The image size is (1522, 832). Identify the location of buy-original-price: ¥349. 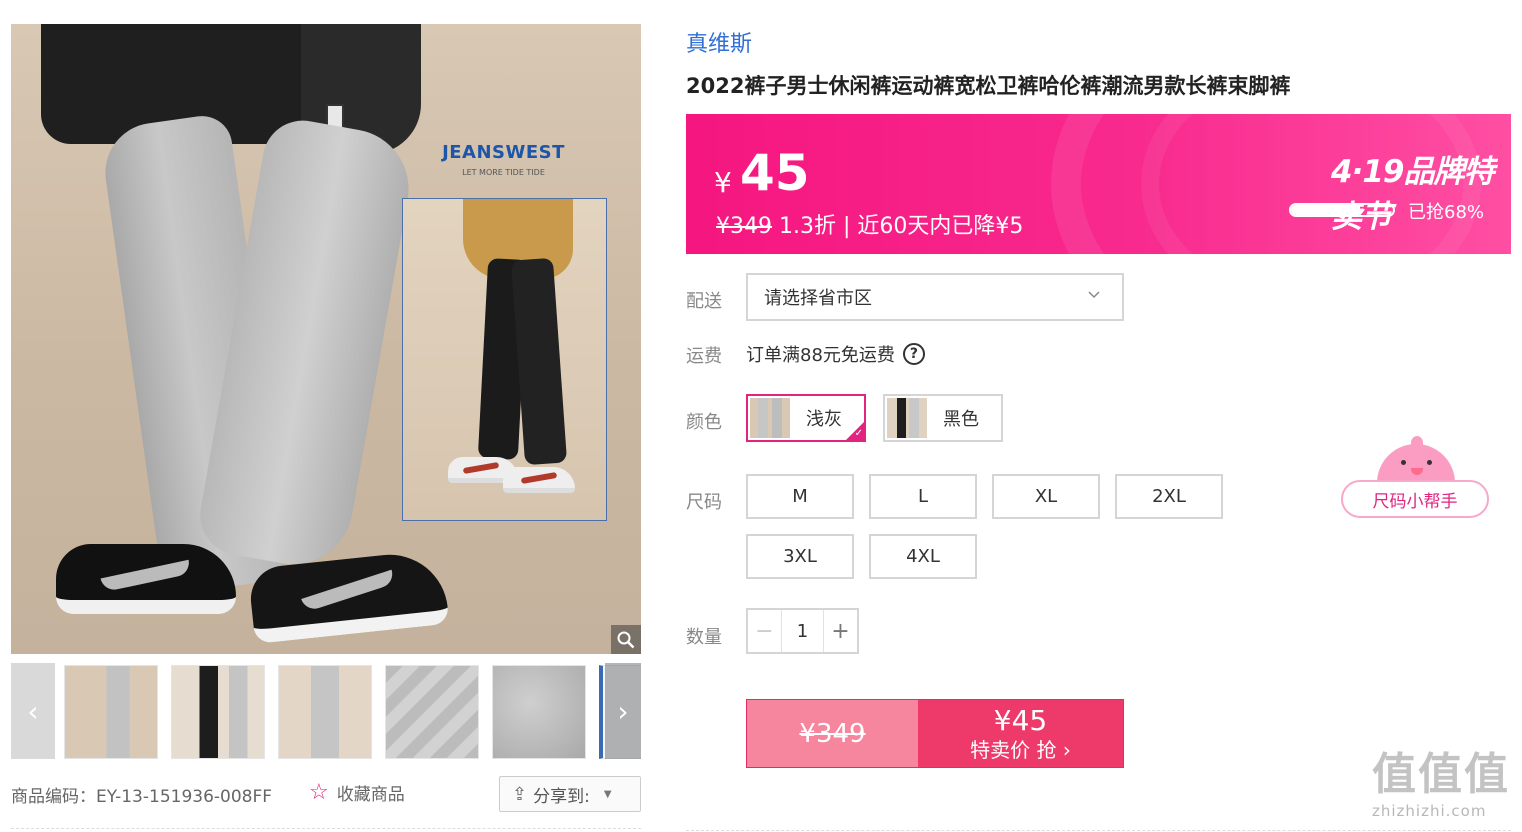
(832, 733).